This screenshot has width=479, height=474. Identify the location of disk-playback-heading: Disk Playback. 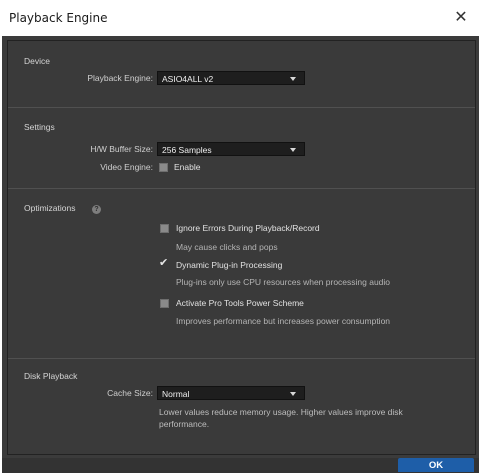
(51, 376).